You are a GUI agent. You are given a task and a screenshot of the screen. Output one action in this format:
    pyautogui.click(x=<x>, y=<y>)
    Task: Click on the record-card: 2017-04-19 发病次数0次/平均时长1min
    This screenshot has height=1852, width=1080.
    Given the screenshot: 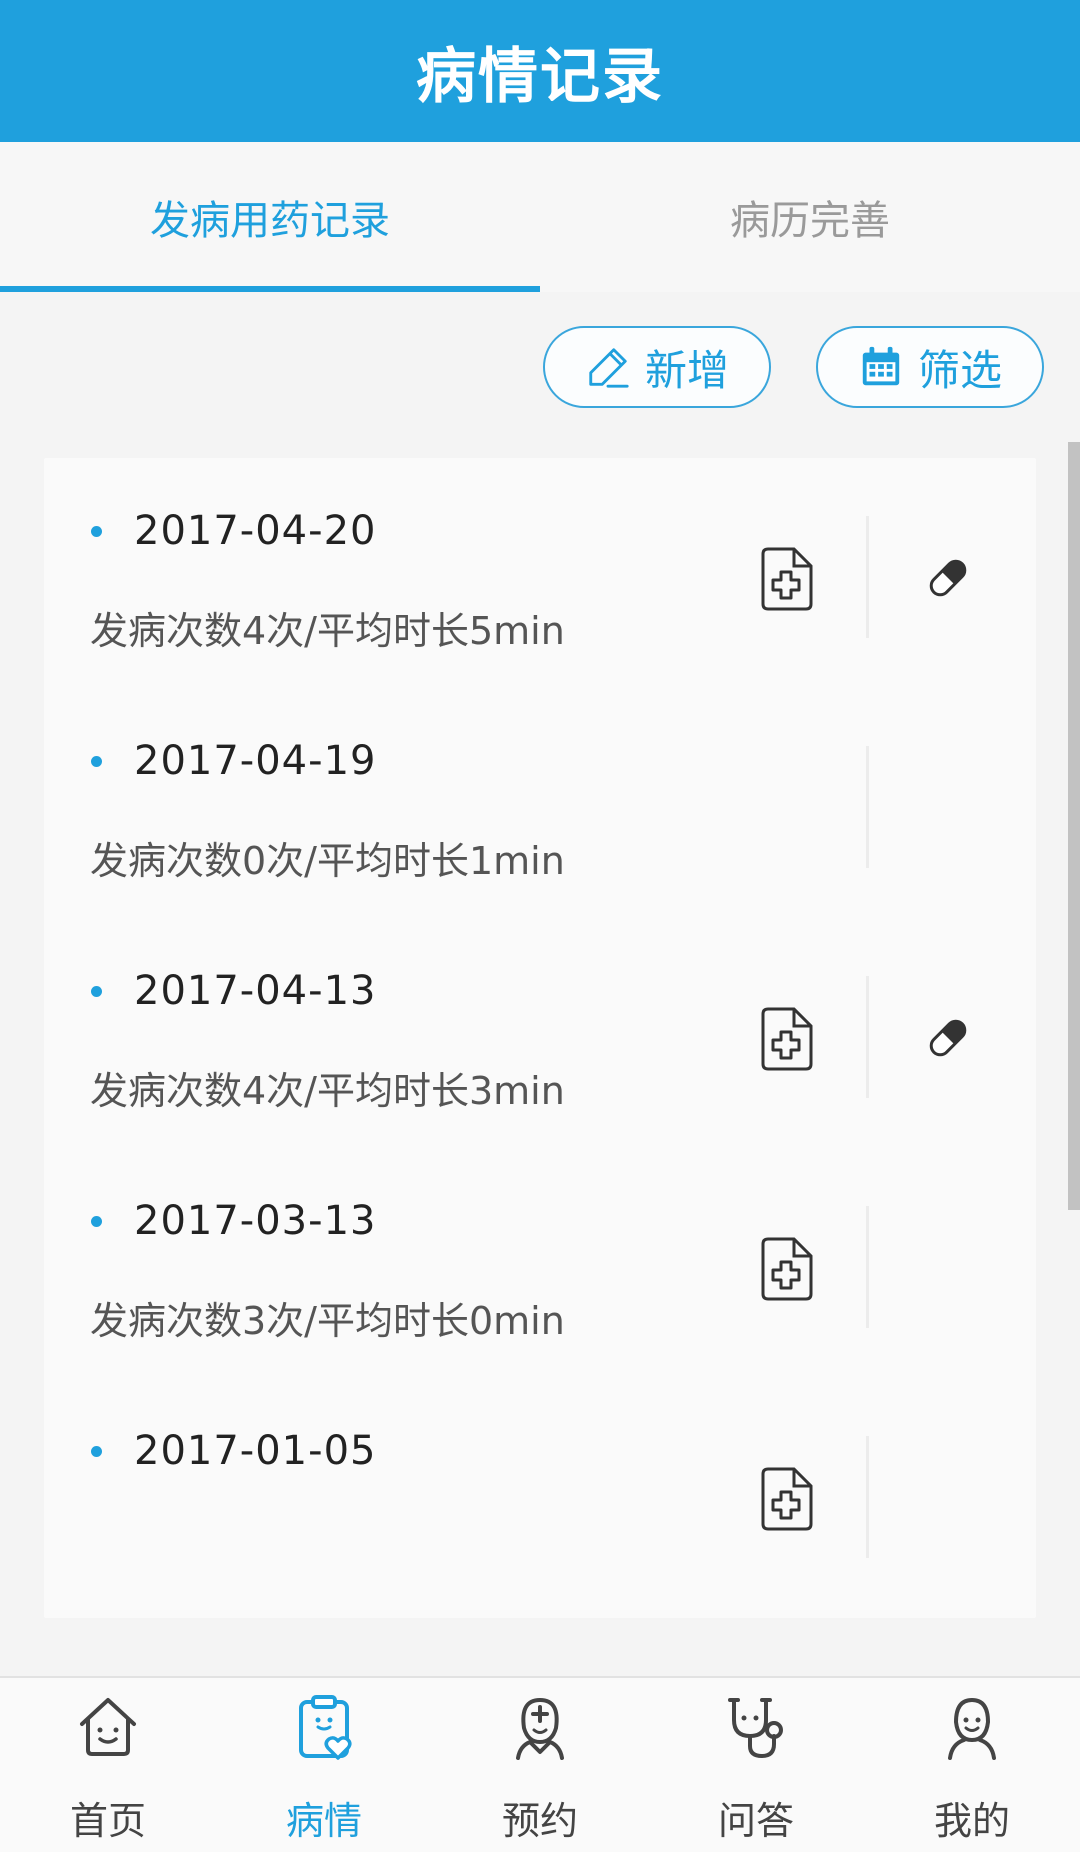 What is the action you would take?
    pyautogui.click(x=540, y=808)
    